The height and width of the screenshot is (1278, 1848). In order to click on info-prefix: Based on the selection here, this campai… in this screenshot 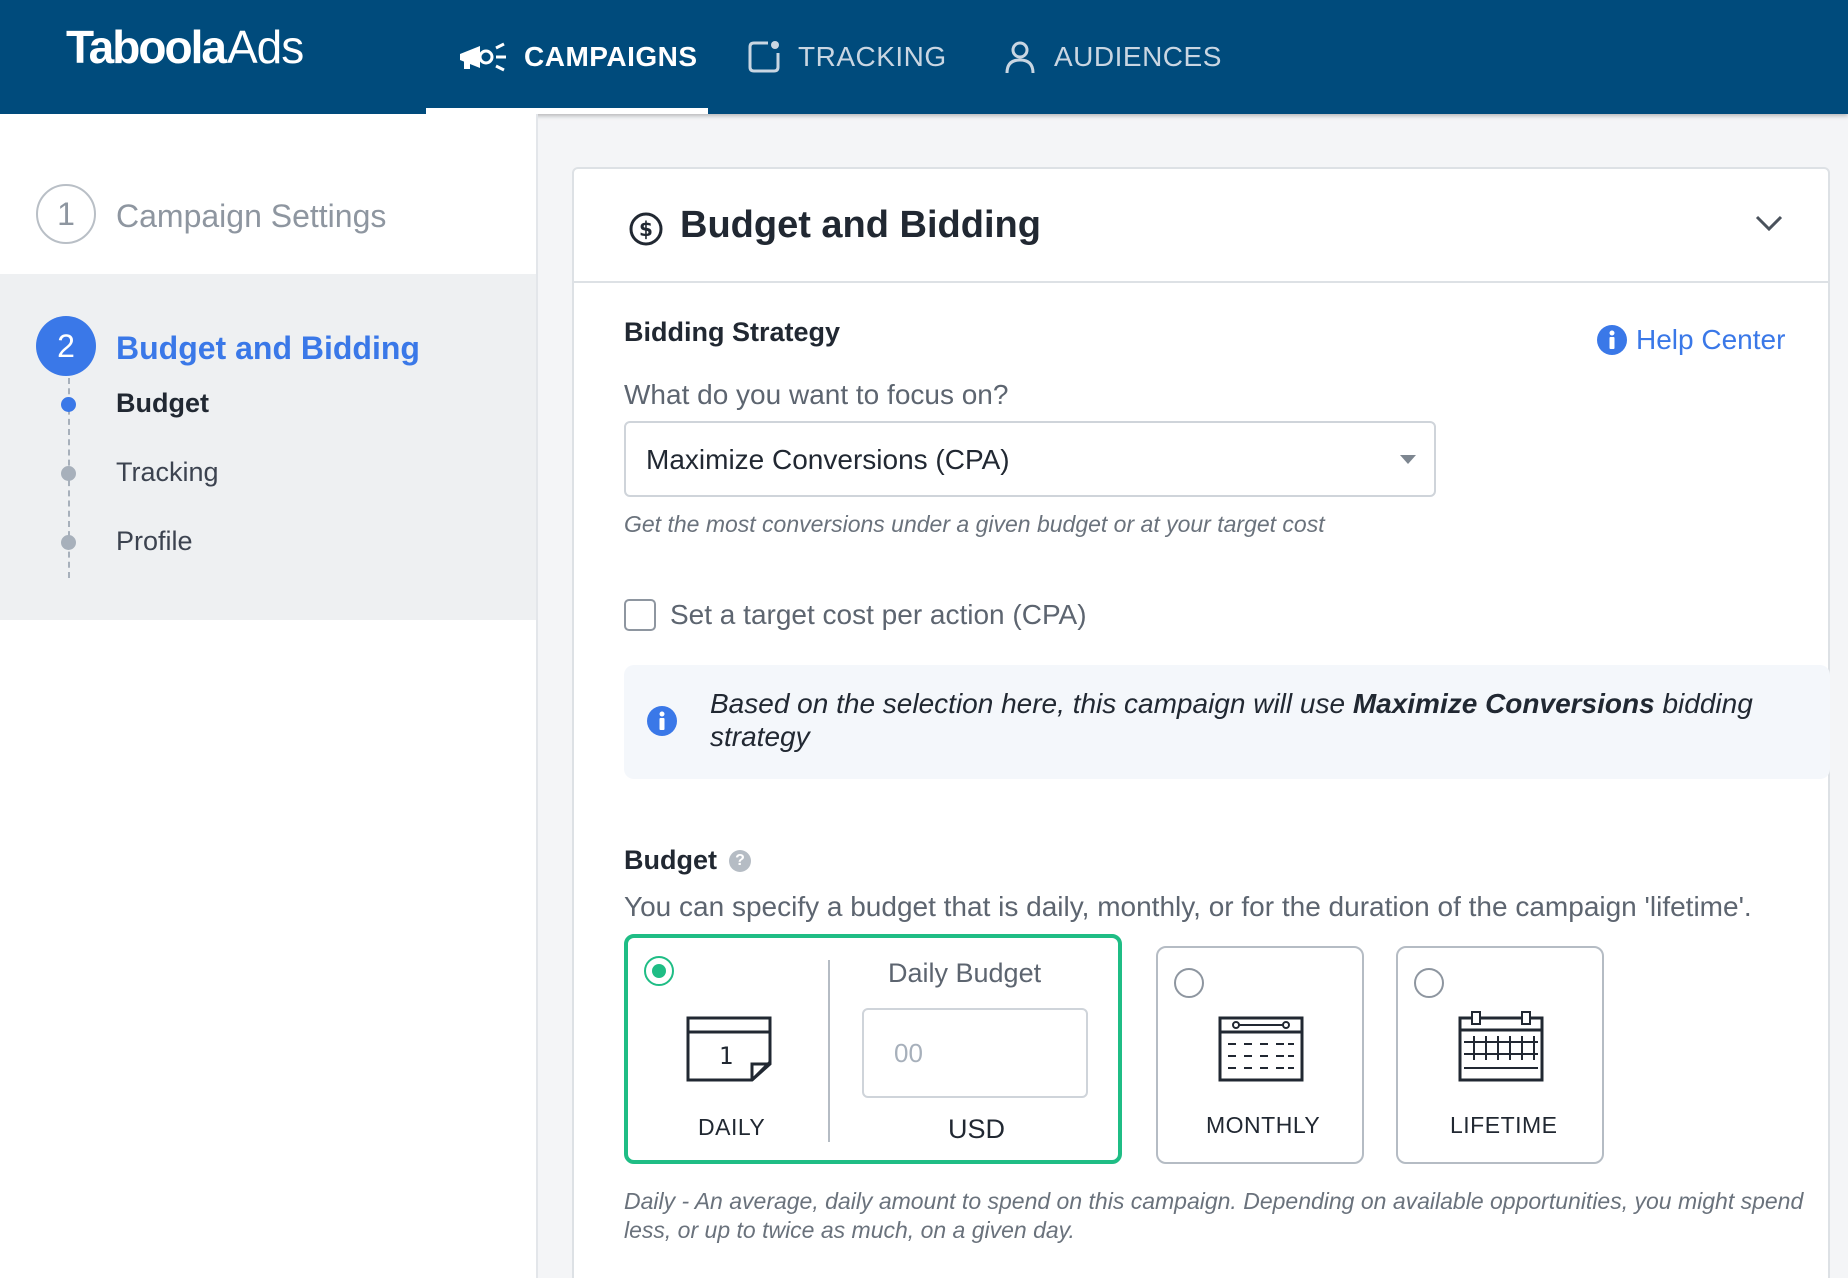, I will do `click(1031, 703)`.